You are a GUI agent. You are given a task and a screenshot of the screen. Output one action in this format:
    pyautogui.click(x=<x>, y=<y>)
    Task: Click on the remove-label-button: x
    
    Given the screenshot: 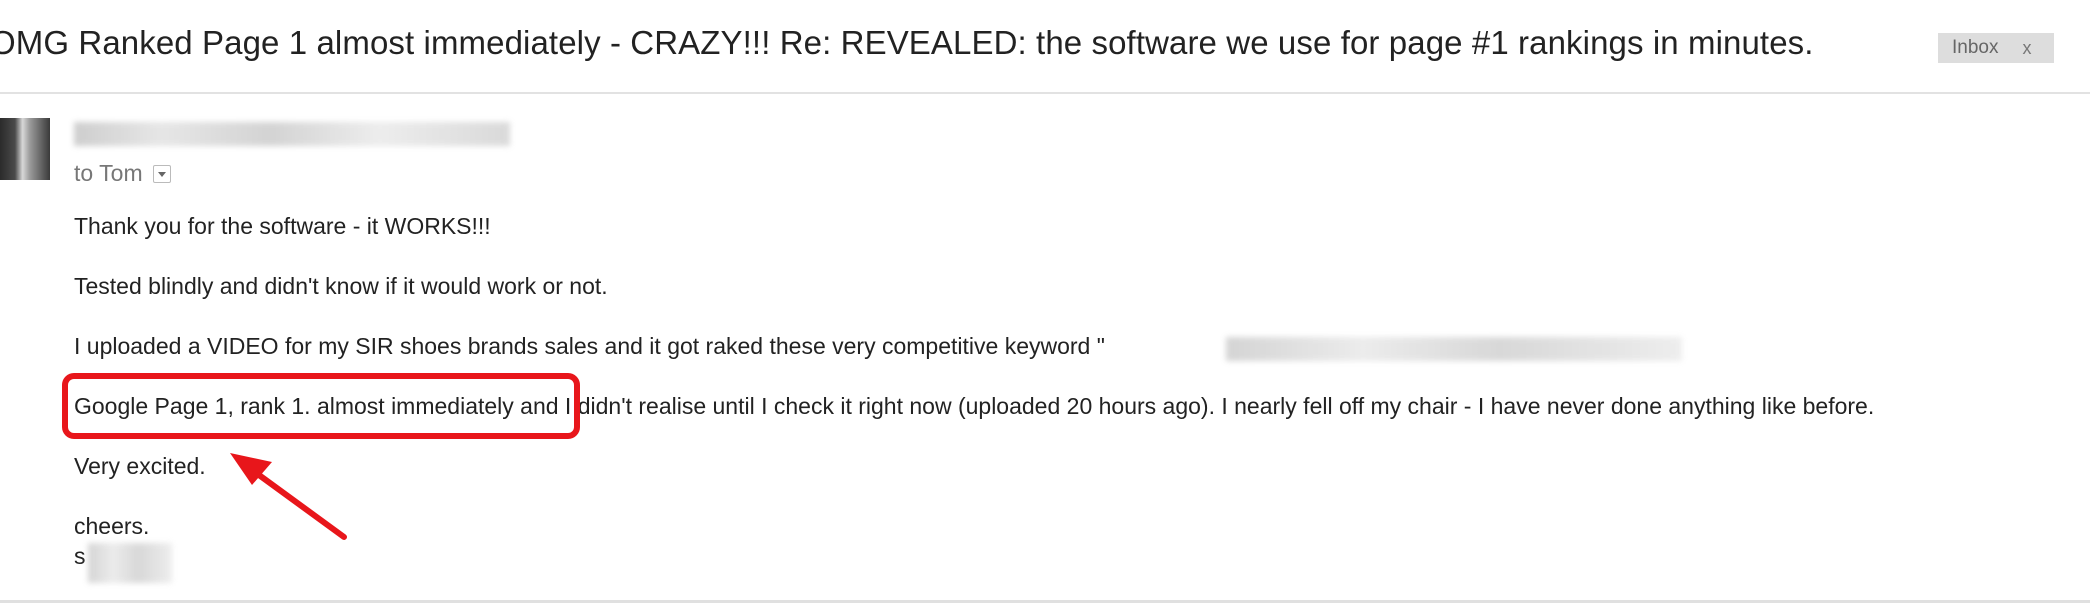 What is the action you would take?
    pyautogui.click(x=2026, y=48)
    